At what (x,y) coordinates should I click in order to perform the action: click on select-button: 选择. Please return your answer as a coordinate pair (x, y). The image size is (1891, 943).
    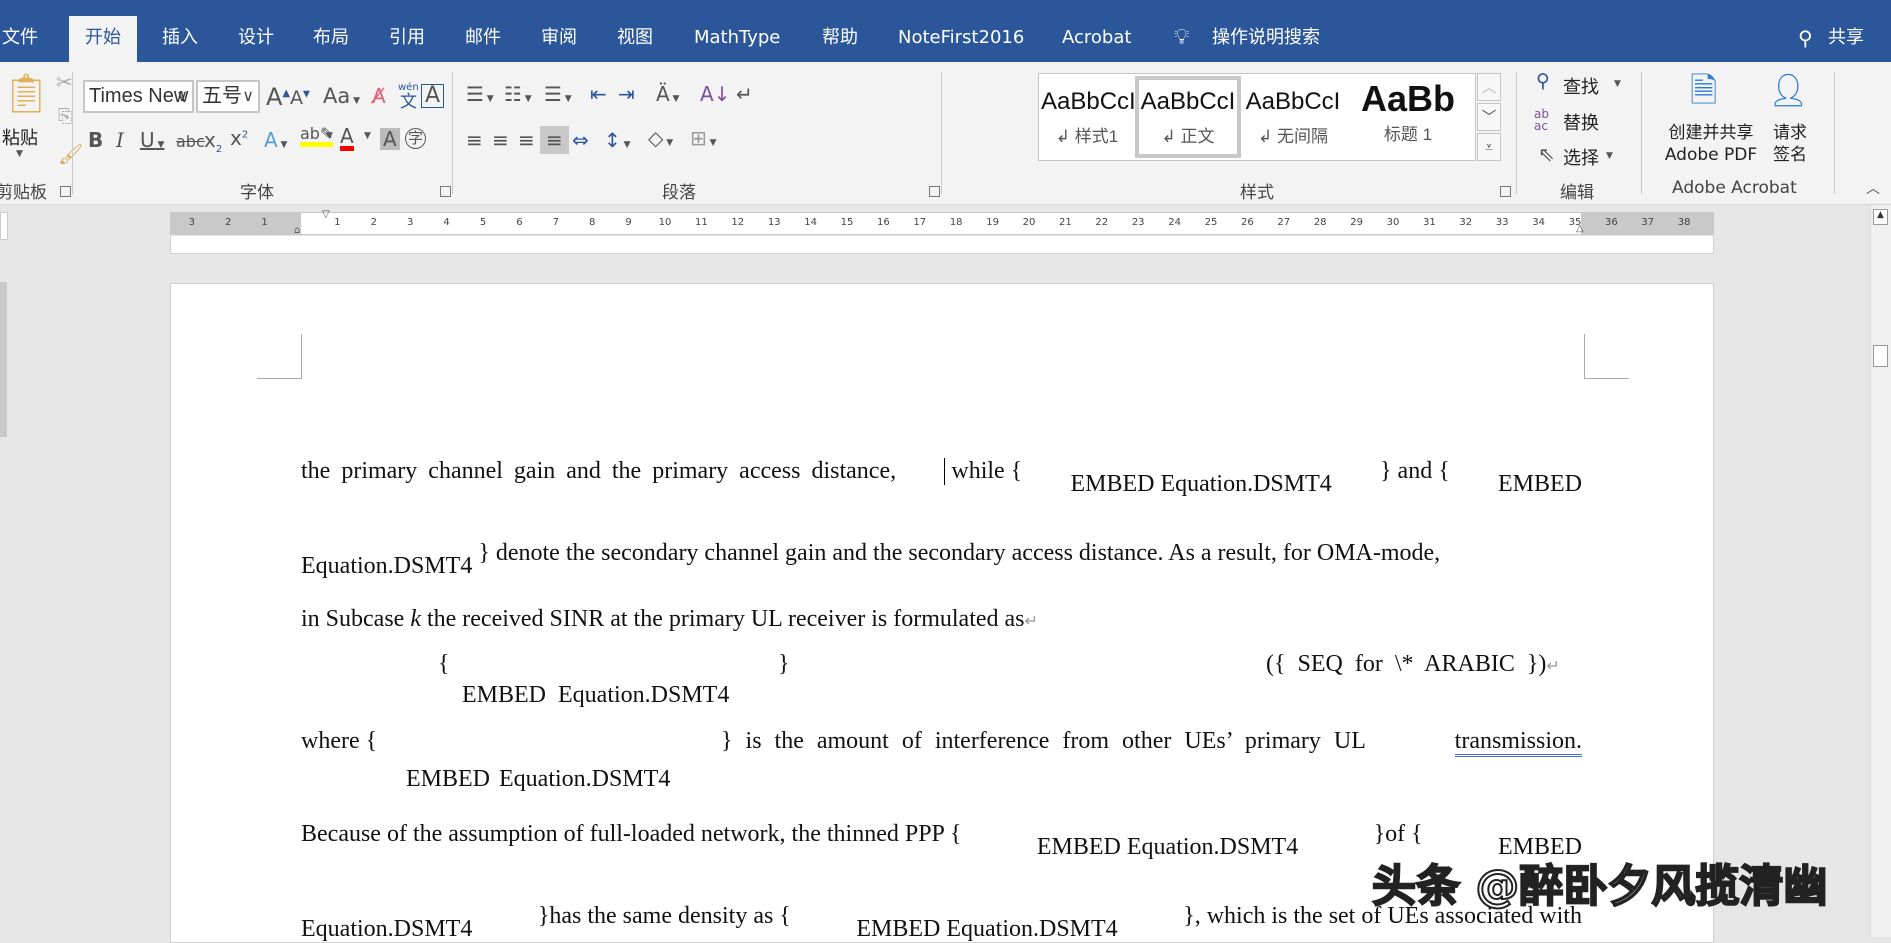
    Looking at the image, I should click on (1581, 157).